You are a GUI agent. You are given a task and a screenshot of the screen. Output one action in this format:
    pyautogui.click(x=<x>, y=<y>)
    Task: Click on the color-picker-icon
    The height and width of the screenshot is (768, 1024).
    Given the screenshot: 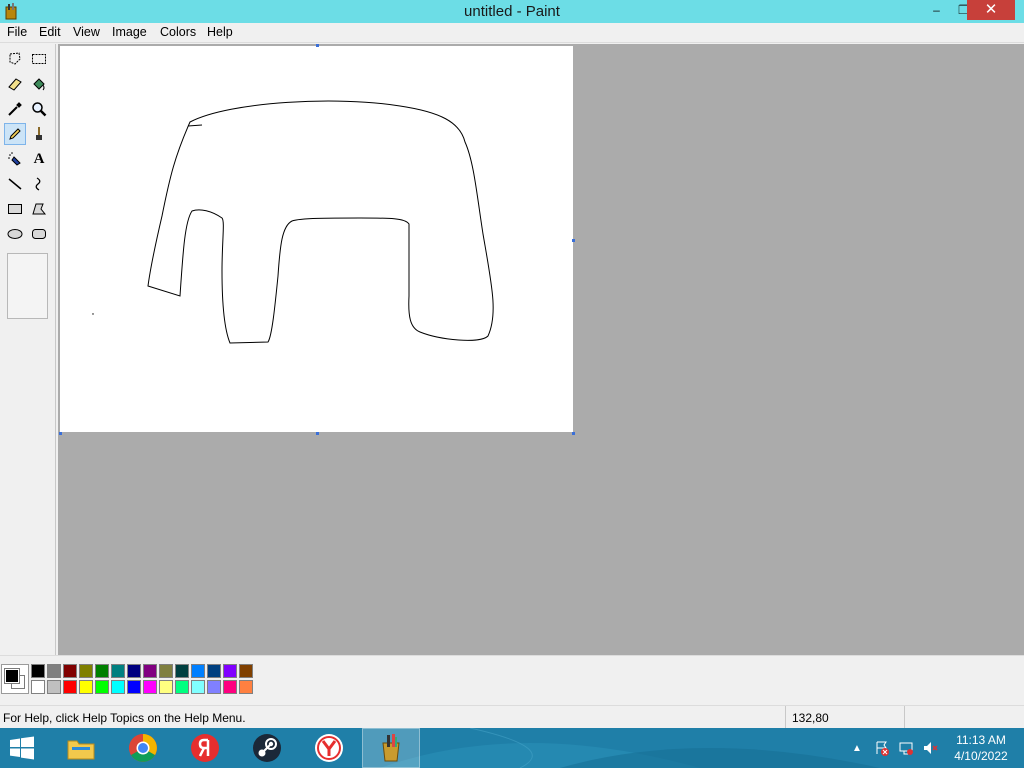 What is the action you would take?
    pyautogui.click(x=15, y=109)
    